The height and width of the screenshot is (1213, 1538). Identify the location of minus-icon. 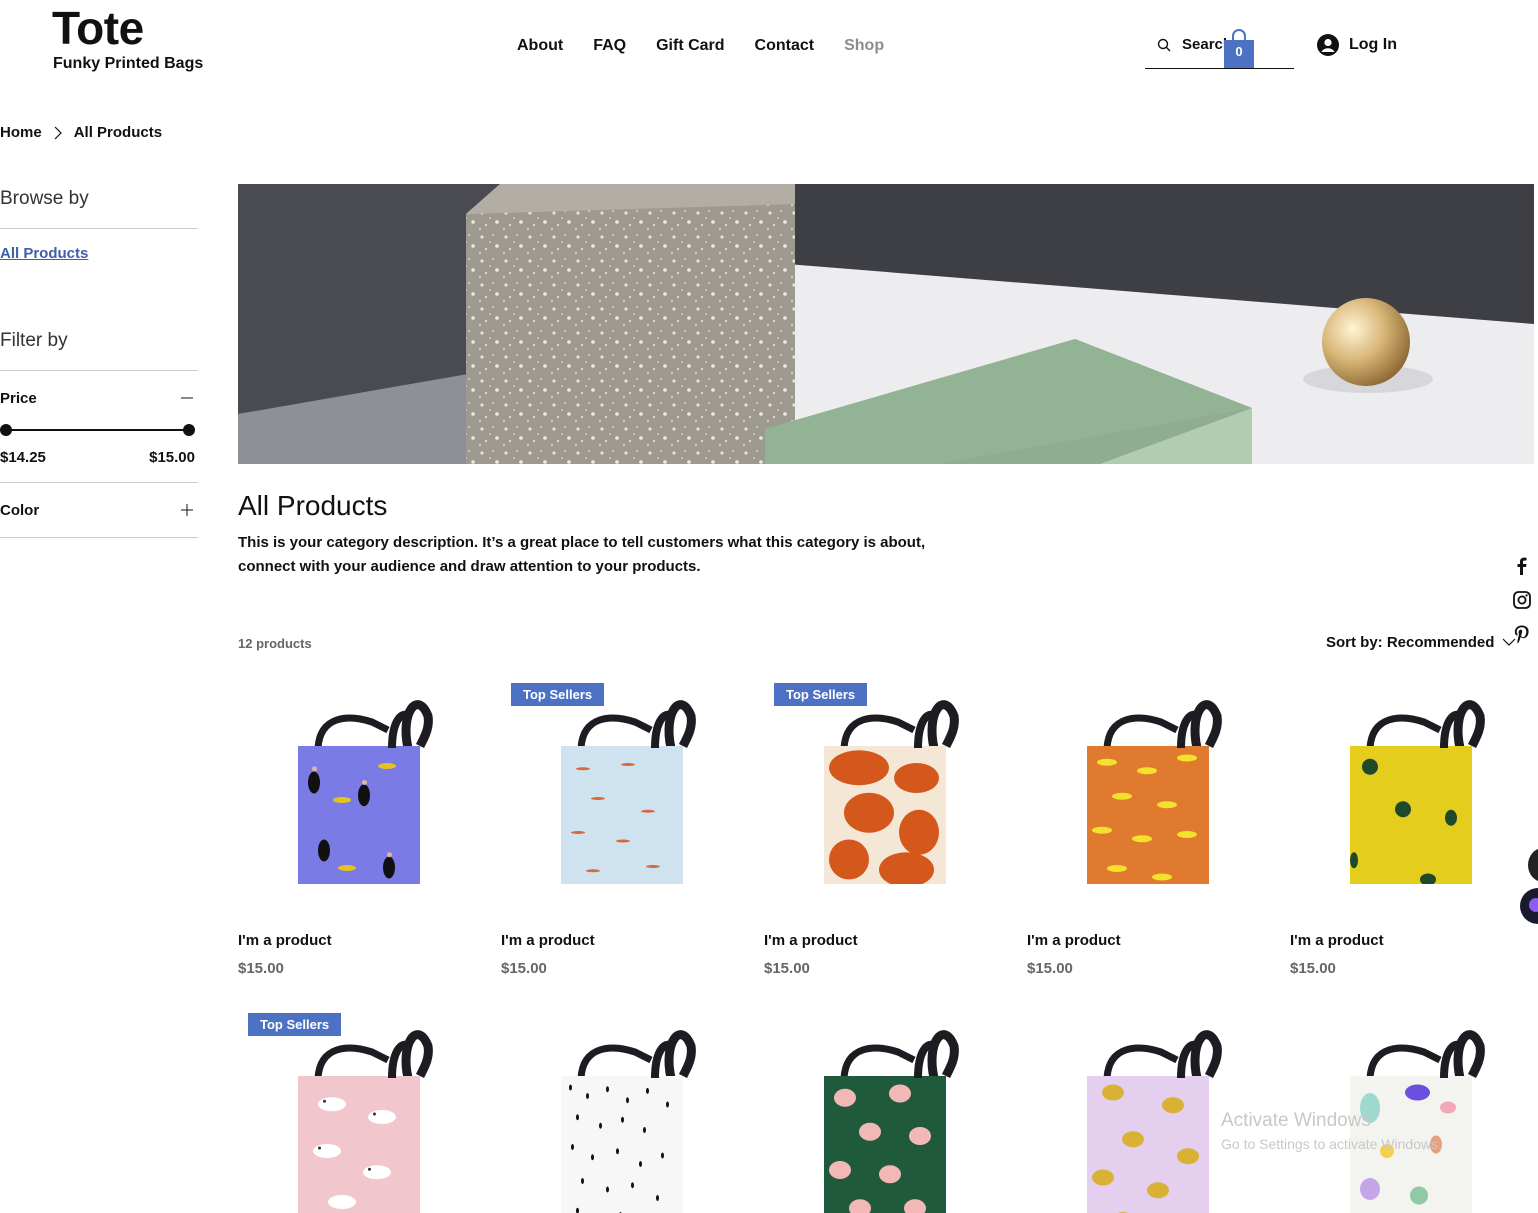
(187, 398).